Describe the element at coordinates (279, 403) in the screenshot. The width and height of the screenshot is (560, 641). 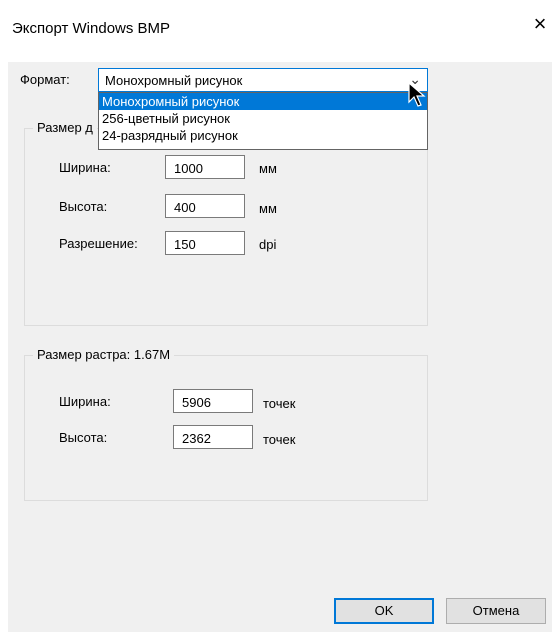
I see `raster-width-unit: точек` at that location.